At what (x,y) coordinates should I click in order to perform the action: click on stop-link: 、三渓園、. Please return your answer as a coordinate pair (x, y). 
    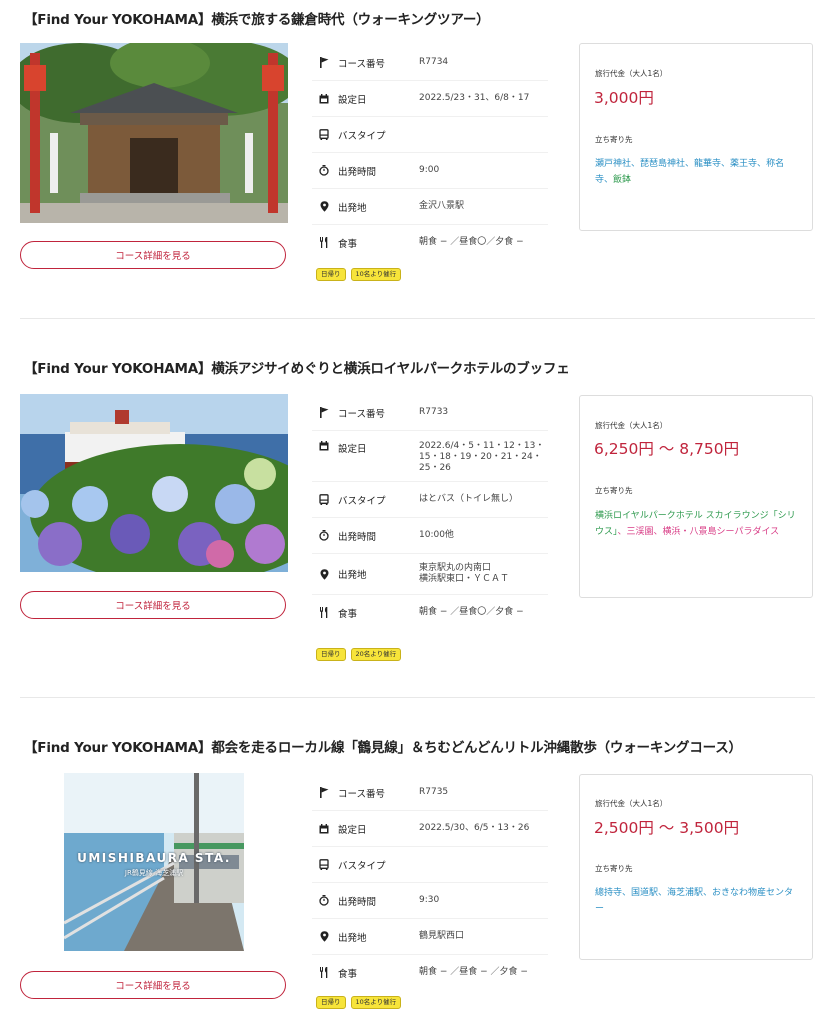
    Looking at the image, I should click on (640, 532).